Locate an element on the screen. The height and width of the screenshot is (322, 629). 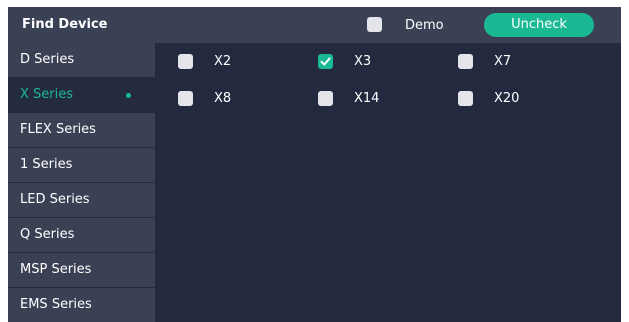
sidebar-item-x-series: X Series is located at coordinates (81, 95).